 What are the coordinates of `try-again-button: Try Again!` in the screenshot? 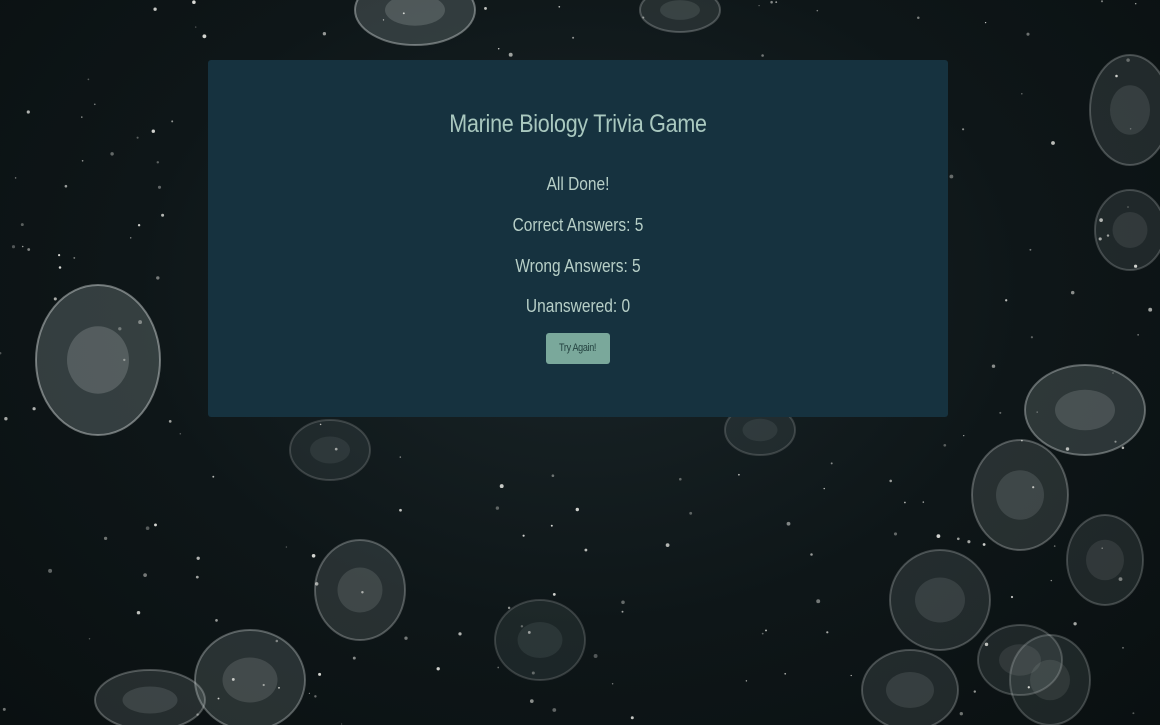 It's located at (578, 348).